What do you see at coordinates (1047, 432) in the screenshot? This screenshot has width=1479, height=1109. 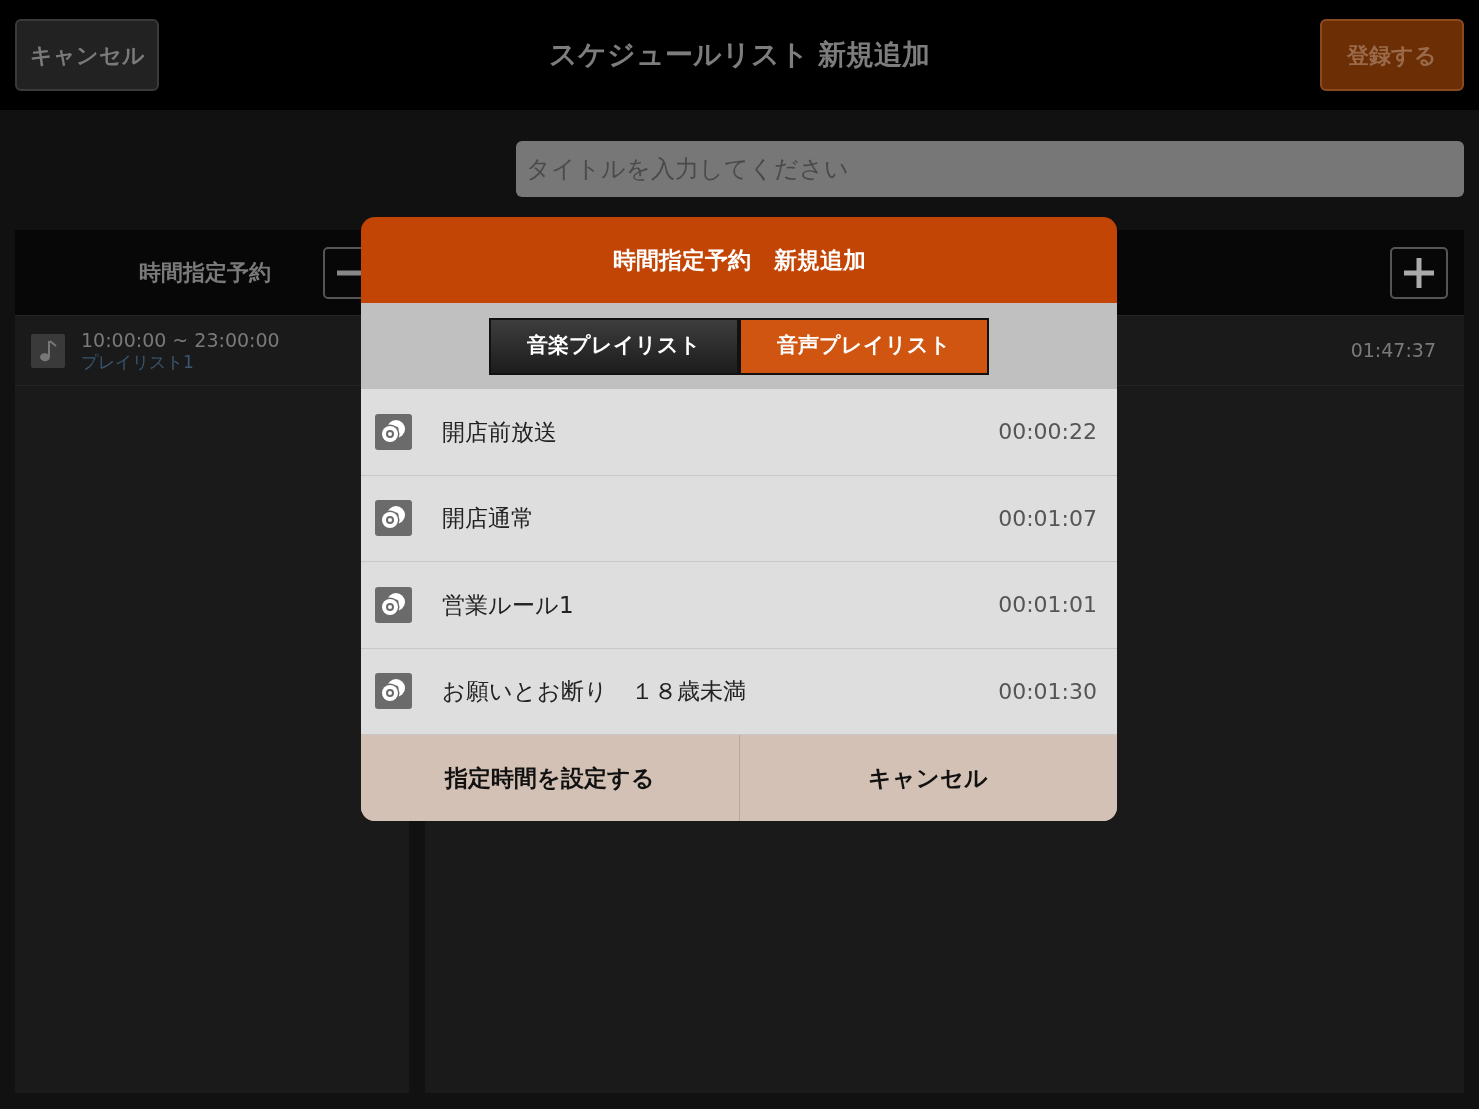 I see `item-duration: 00:00:22` at bounding box center [1047, 432].